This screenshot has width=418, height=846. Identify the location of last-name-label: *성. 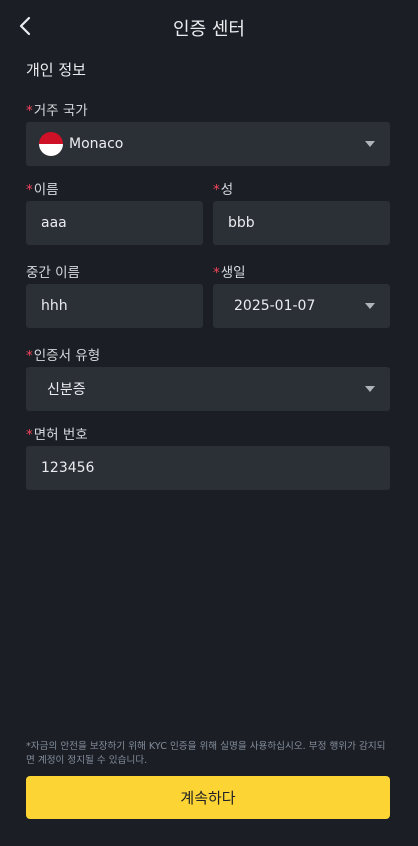
(223, 188).